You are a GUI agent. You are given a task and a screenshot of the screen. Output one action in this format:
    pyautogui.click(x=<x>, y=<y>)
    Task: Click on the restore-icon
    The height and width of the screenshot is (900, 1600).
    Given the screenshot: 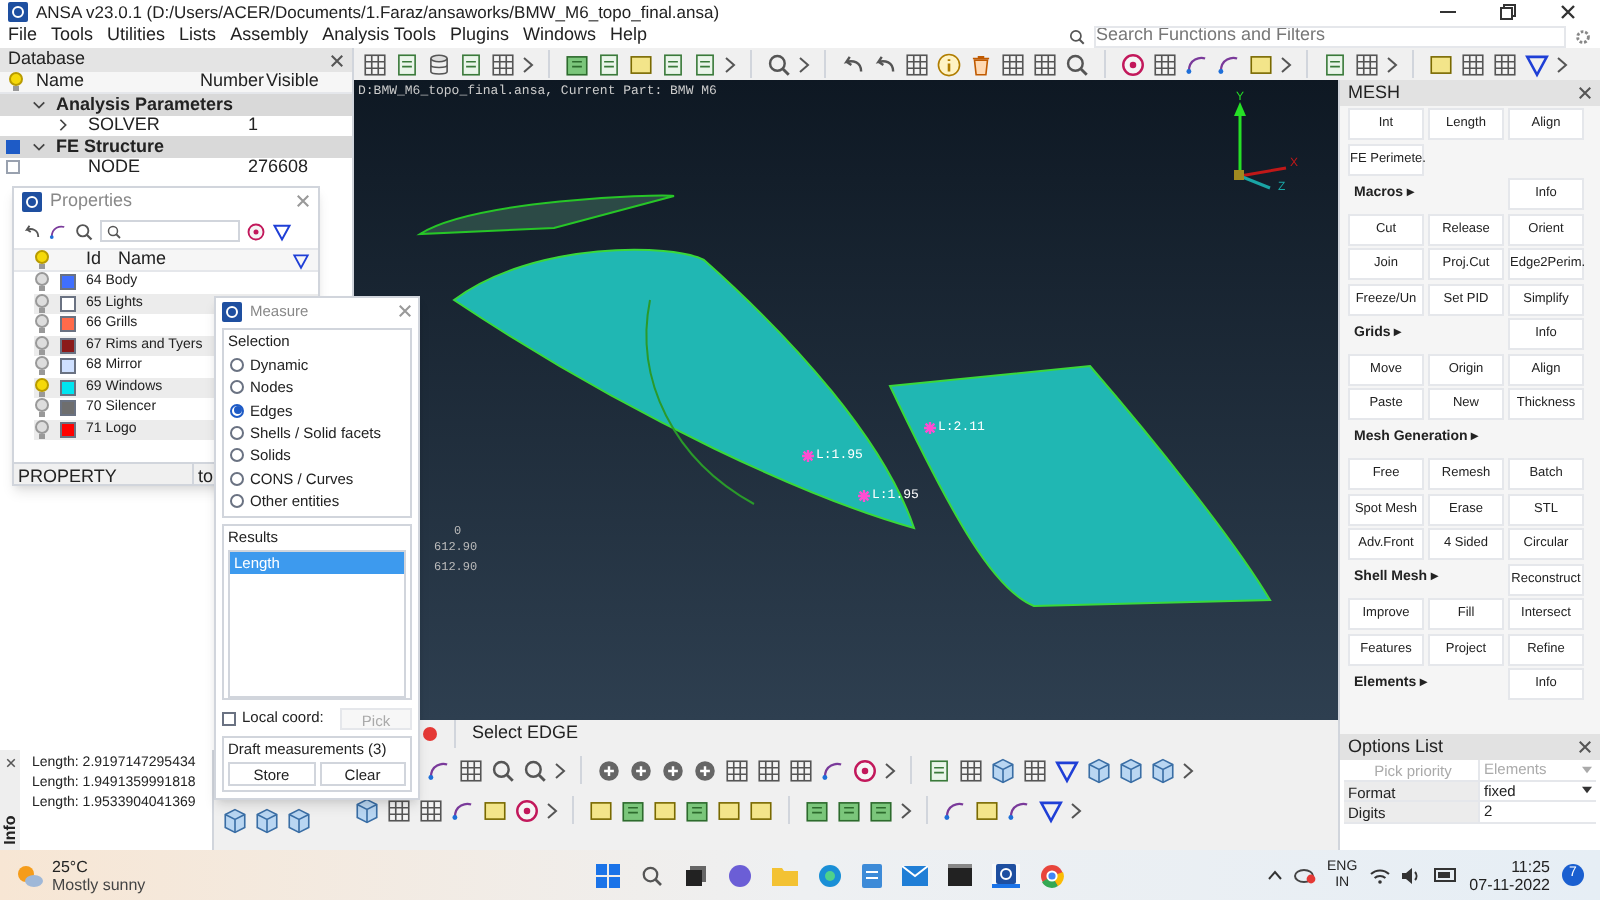 What is the action you would take?
    pyautogui.click(x=1508, y=12)
    